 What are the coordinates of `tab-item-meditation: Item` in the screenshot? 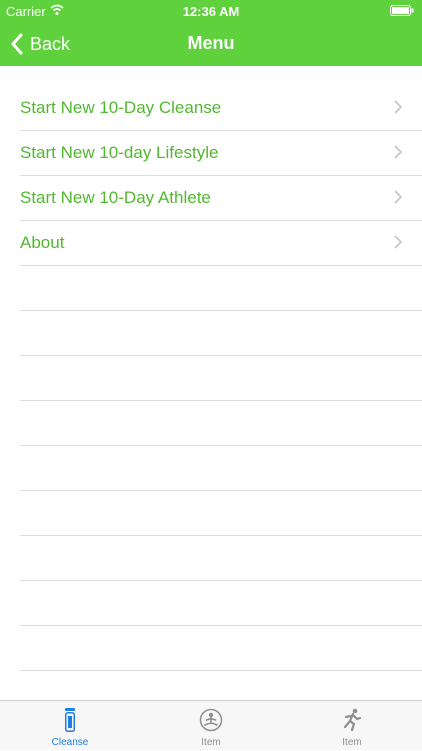 It's located at (211, 726).